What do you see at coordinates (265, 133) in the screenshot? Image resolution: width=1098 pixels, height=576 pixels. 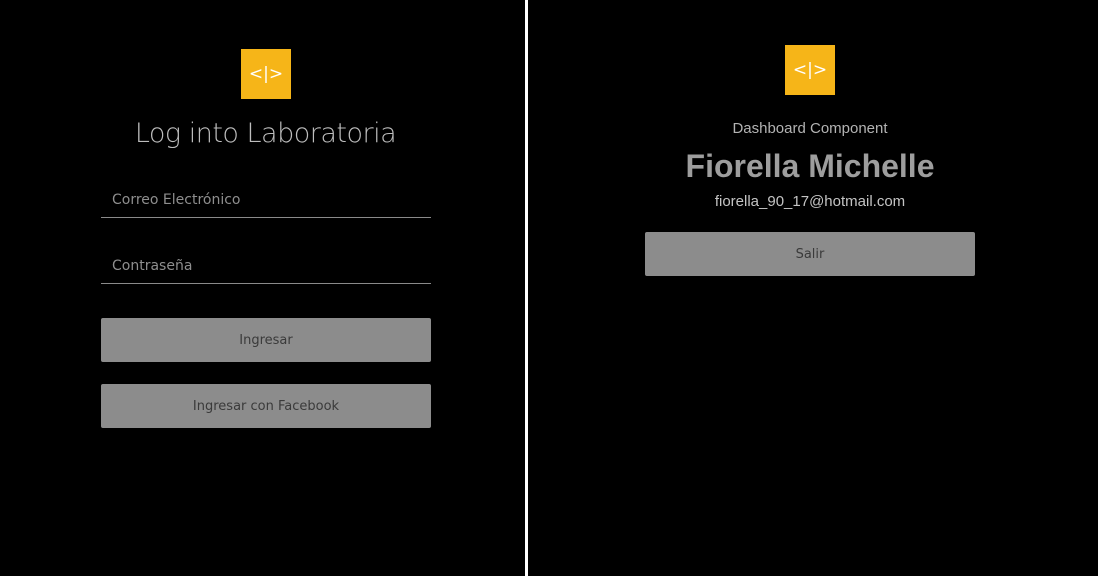 I see `login-title: Log into Laboratoria` at bounding box center [265, 133].